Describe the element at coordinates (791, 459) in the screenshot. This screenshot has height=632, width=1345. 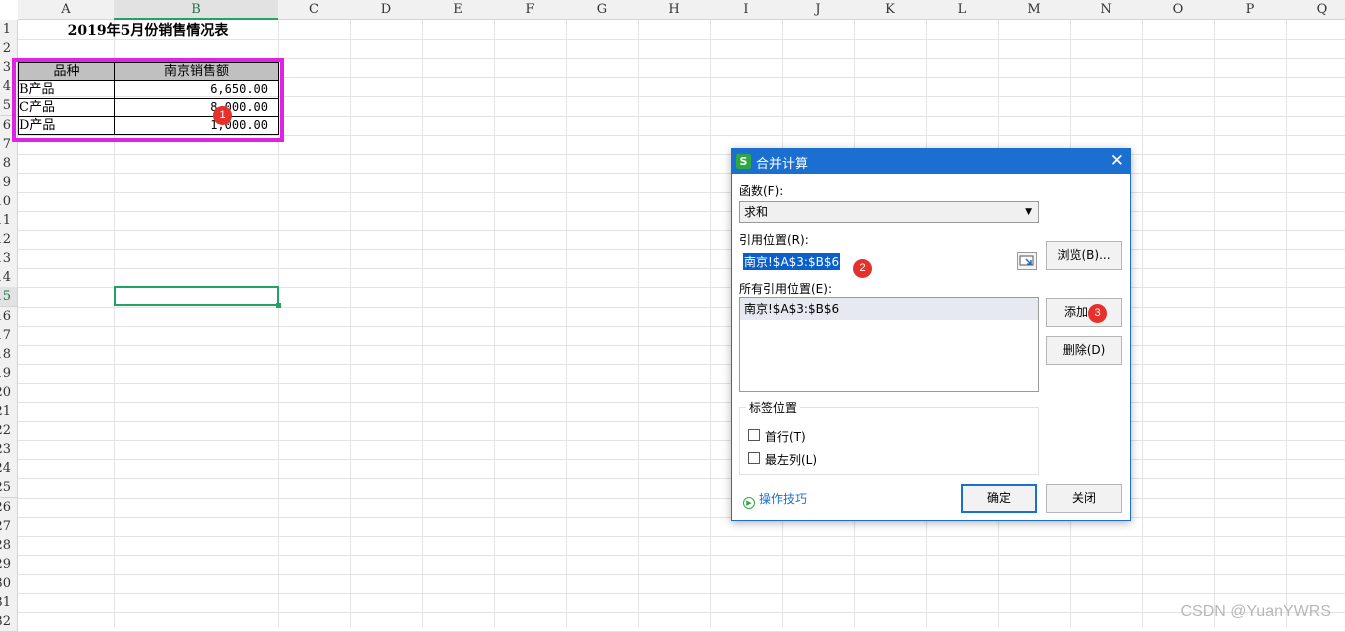
I see `left-column-label: 最左列(L)` at that location.